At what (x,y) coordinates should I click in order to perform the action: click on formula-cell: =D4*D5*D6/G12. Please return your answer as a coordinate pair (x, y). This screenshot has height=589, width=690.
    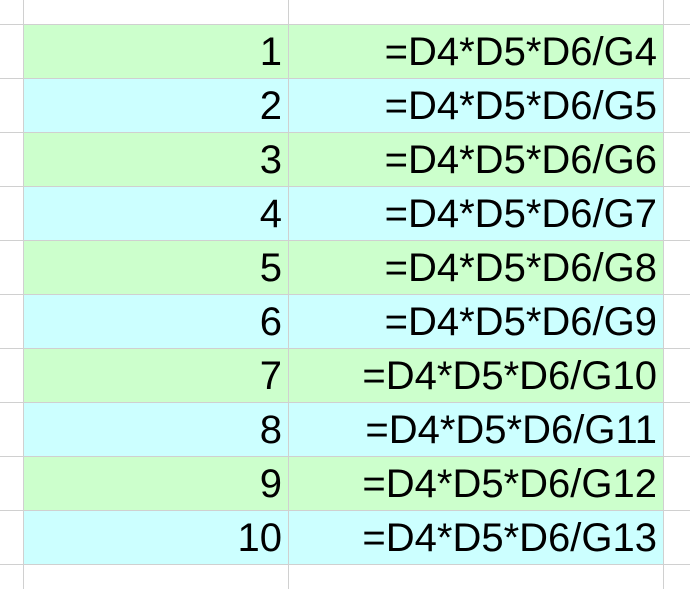
    Looking at the image, I should click on (476, 483).